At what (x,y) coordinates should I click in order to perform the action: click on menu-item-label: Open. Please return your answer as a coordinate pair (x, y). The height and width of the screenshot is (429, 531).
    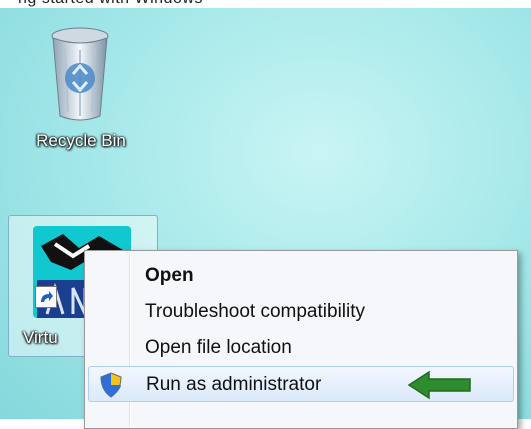
    Looking at the image, I should click on (169, 275).